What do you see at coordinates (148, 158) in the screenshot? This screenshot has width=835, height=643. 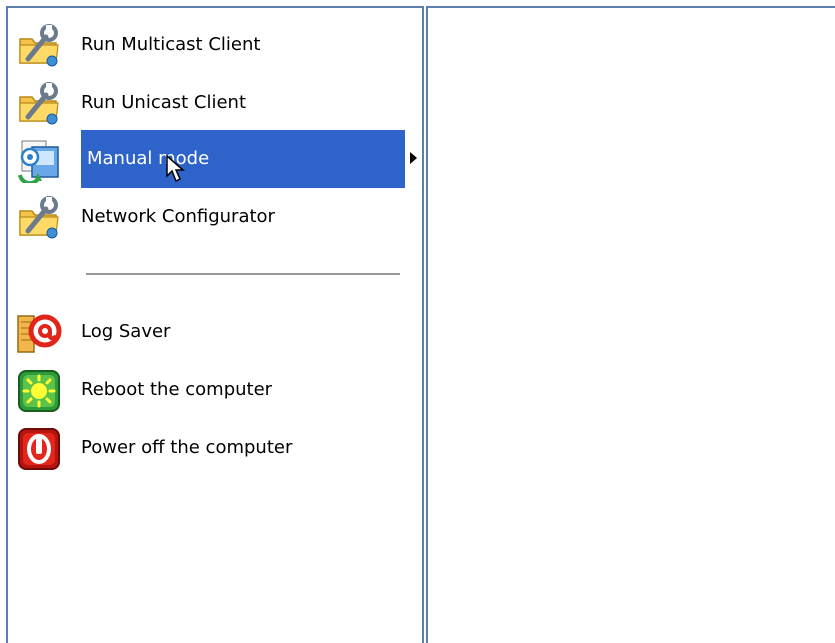 I see `menu-item-label: Manual mode` at bounding box center [148, 158].